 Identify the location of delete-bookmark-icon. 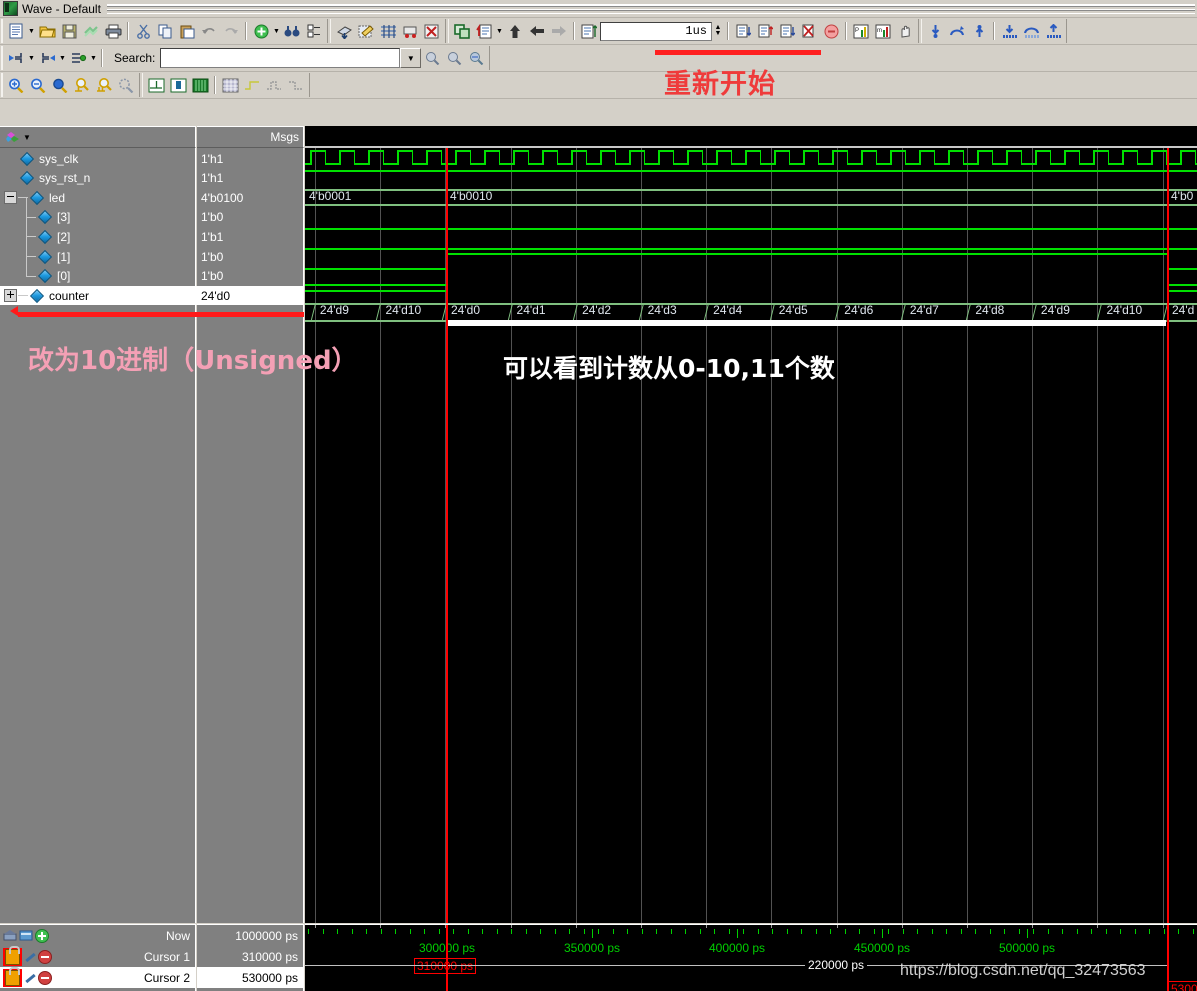
(1053, 31).